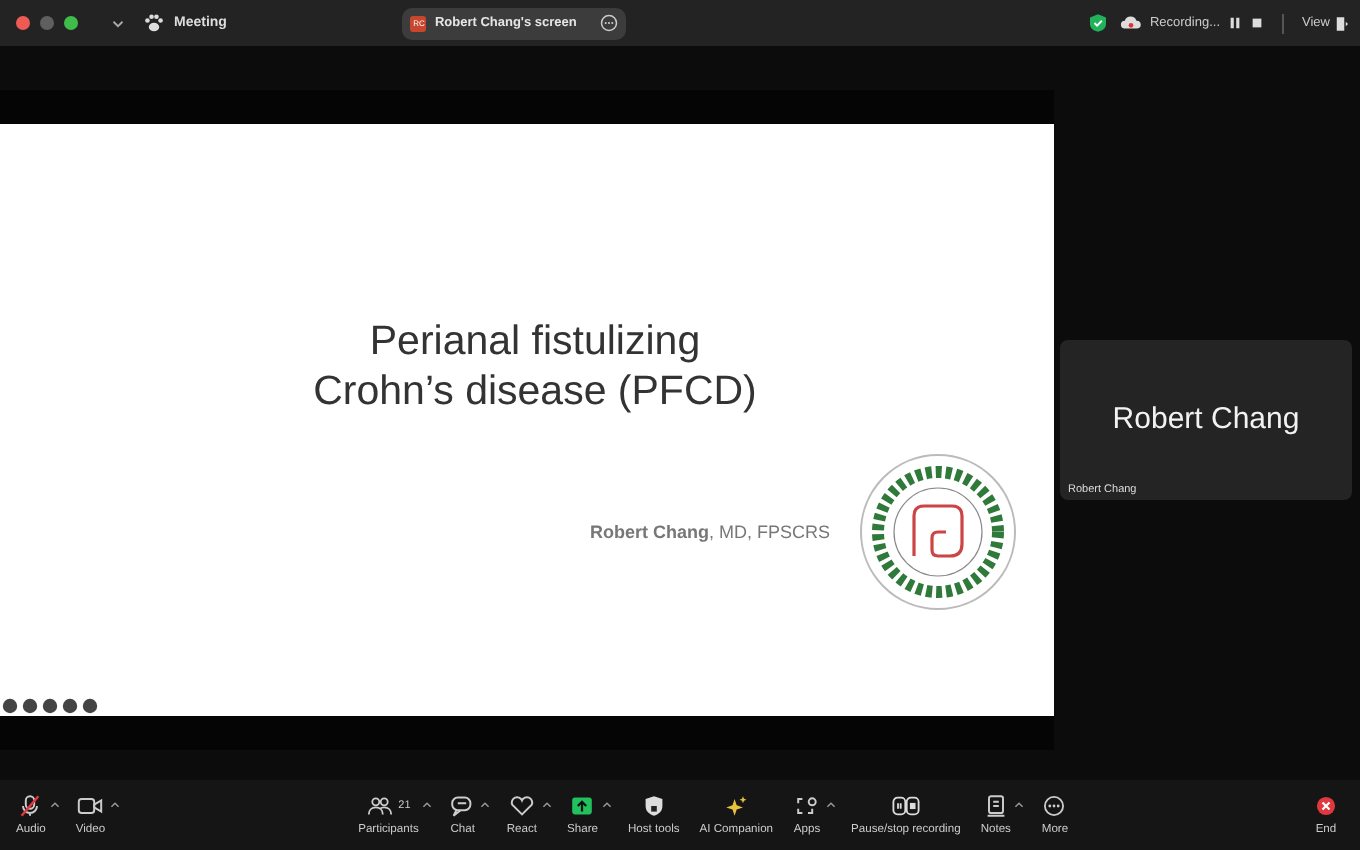 Image resolution: width=1360 pixels, height=850 pixels. What do you see at coordinates (535, 391) in the screenshot?
I see `slide-title: Crohn’s disease (PFCD)` at bounding box center [535, 391].